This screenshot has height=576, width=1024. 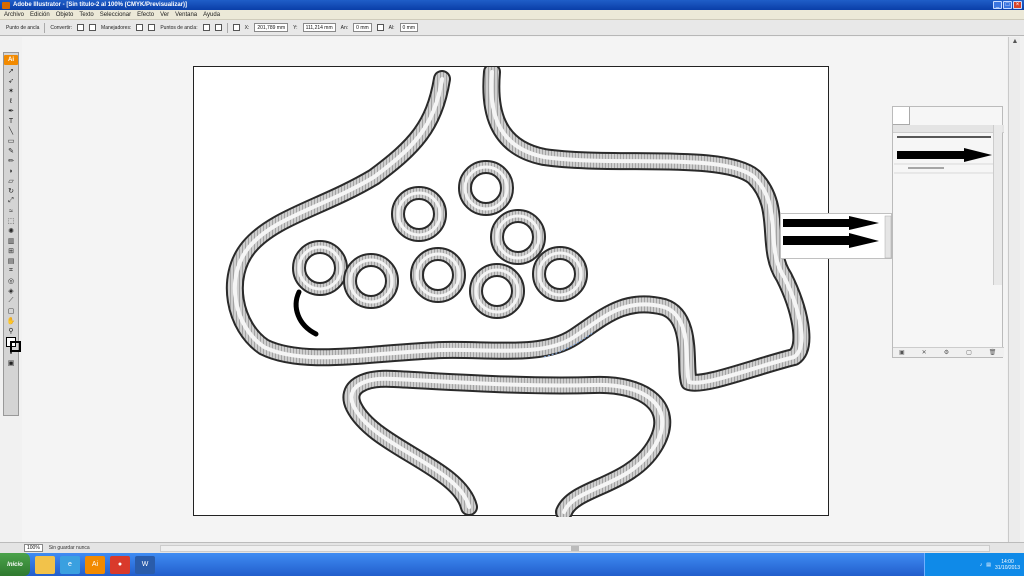 What do you see at coordinates (11, 281) in the screenshot?
I see `blend-tool-icon: ◎` at bounding box center [11, 281].